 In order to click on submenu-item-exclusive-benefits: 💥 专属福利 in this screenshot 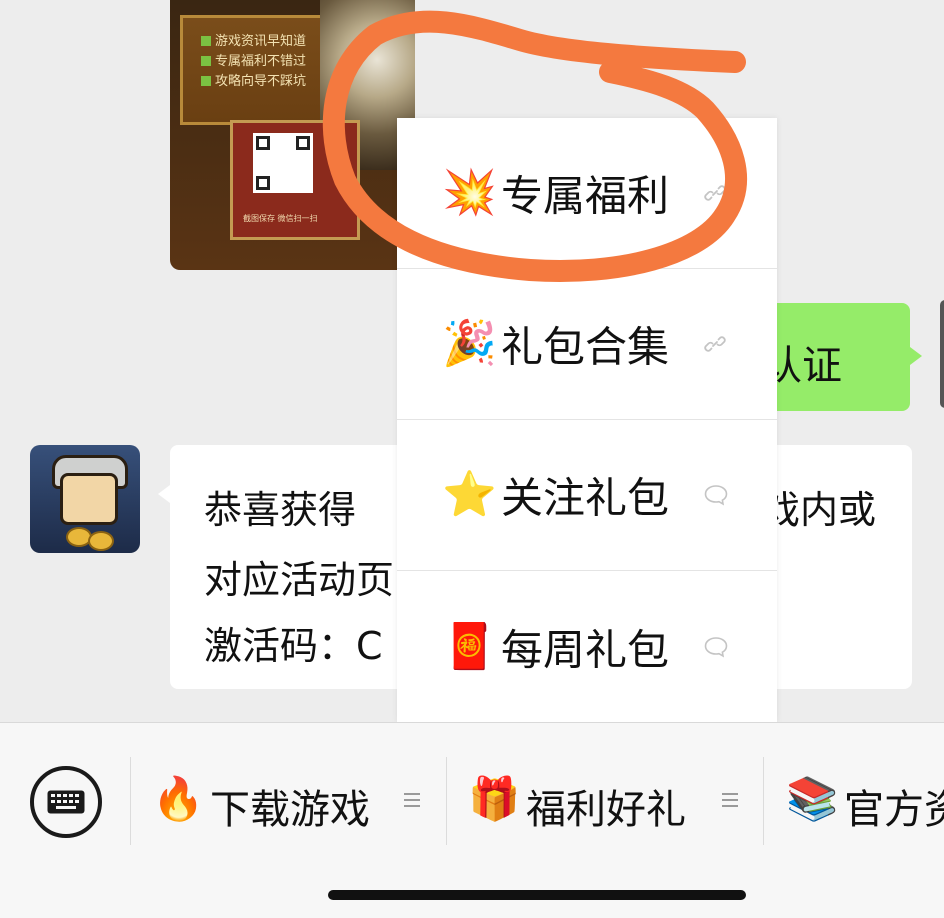, I will do `click(587, 193)`.